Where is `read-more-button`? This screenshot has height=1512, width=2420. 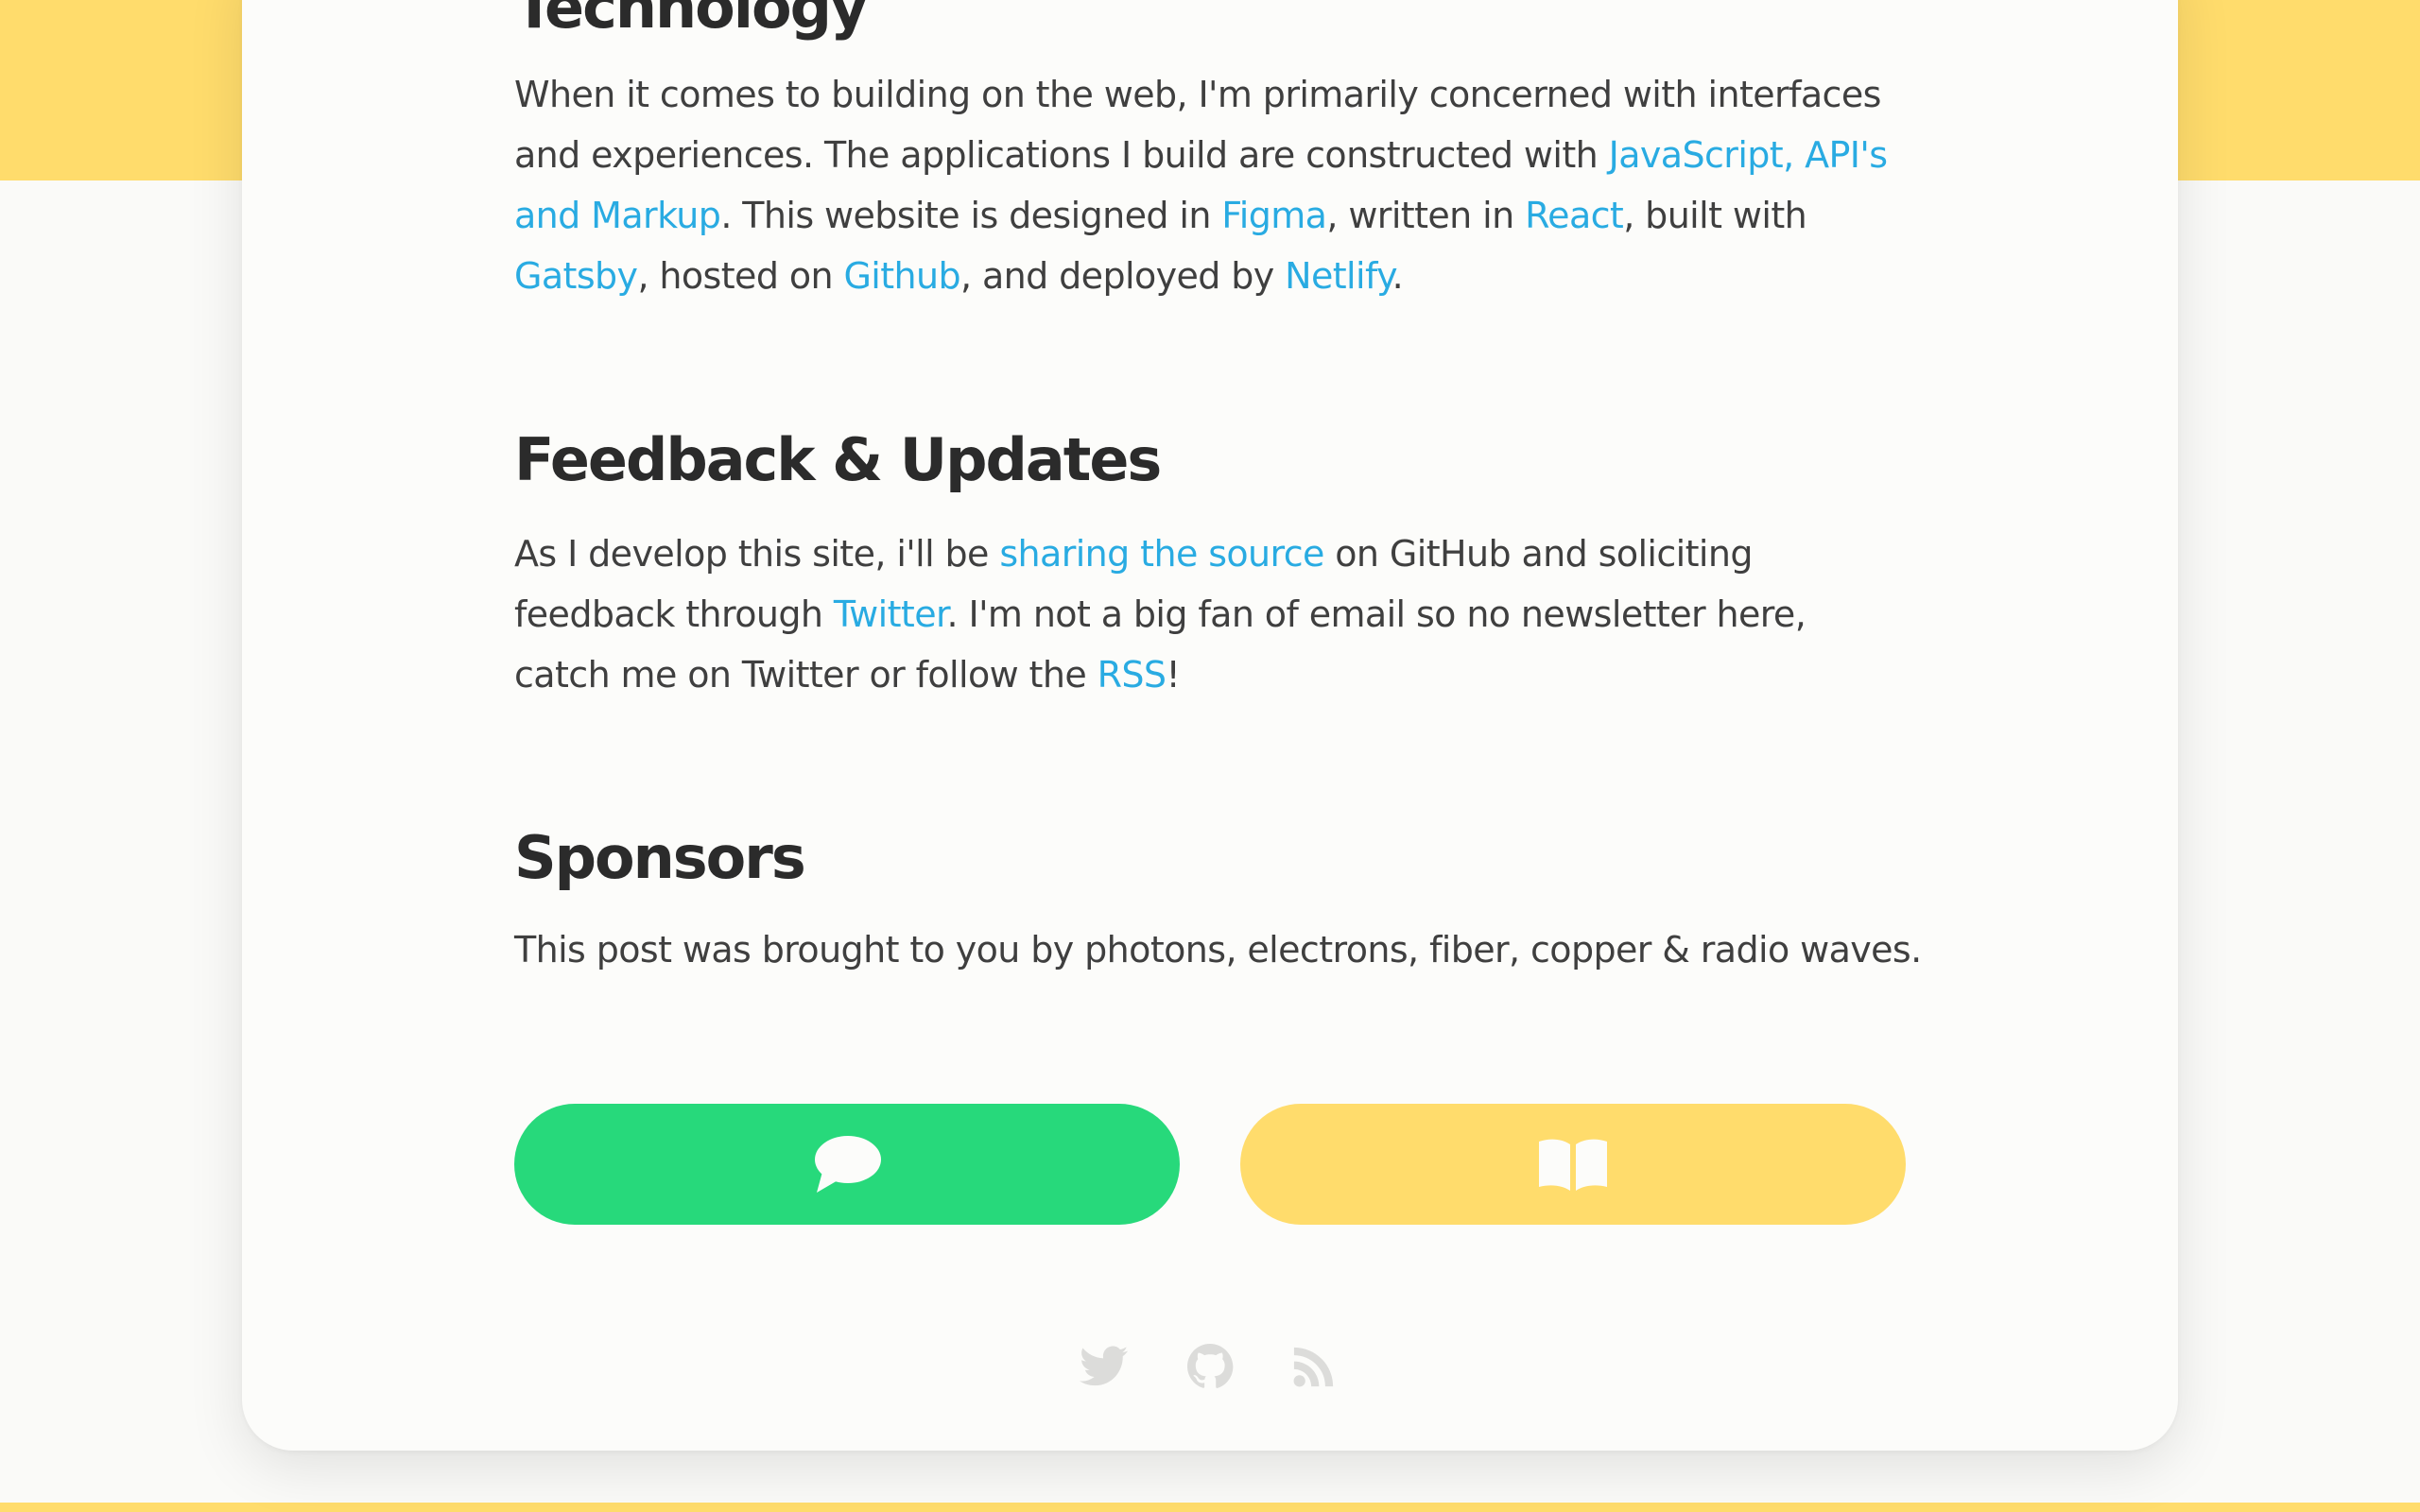
read-more-button is located at coordinates (1573, 1164).